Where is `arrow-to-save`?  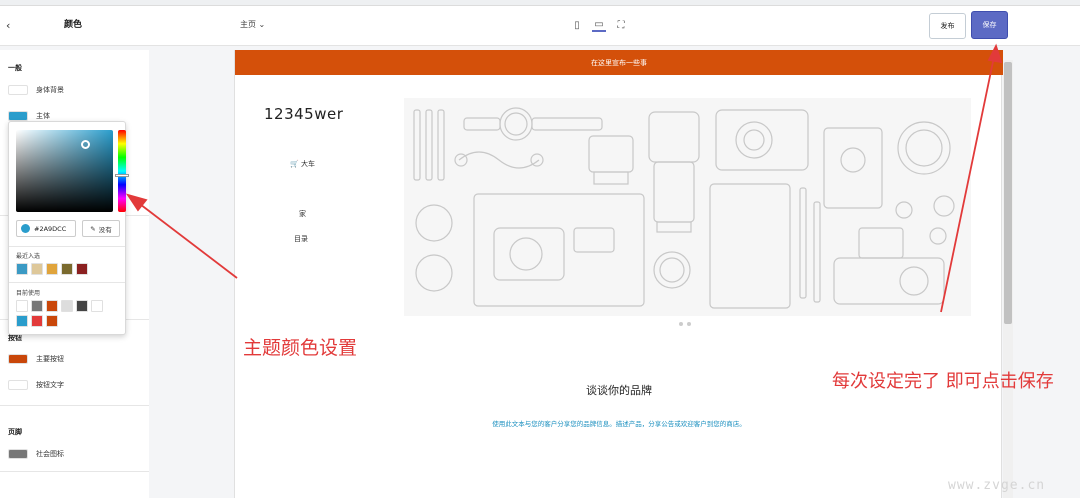 arrow-to-save is located at coordinates (968, 182).